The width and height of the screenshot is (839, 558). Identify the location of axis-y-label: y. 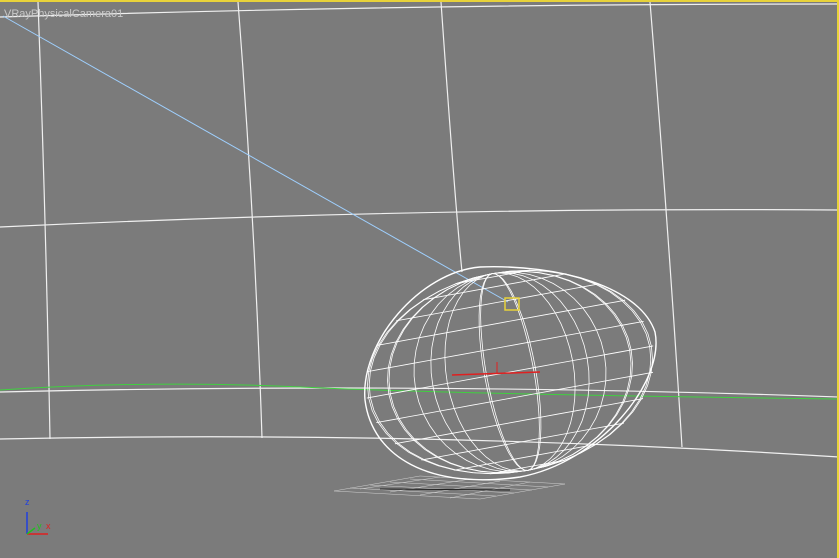
(39, 526).